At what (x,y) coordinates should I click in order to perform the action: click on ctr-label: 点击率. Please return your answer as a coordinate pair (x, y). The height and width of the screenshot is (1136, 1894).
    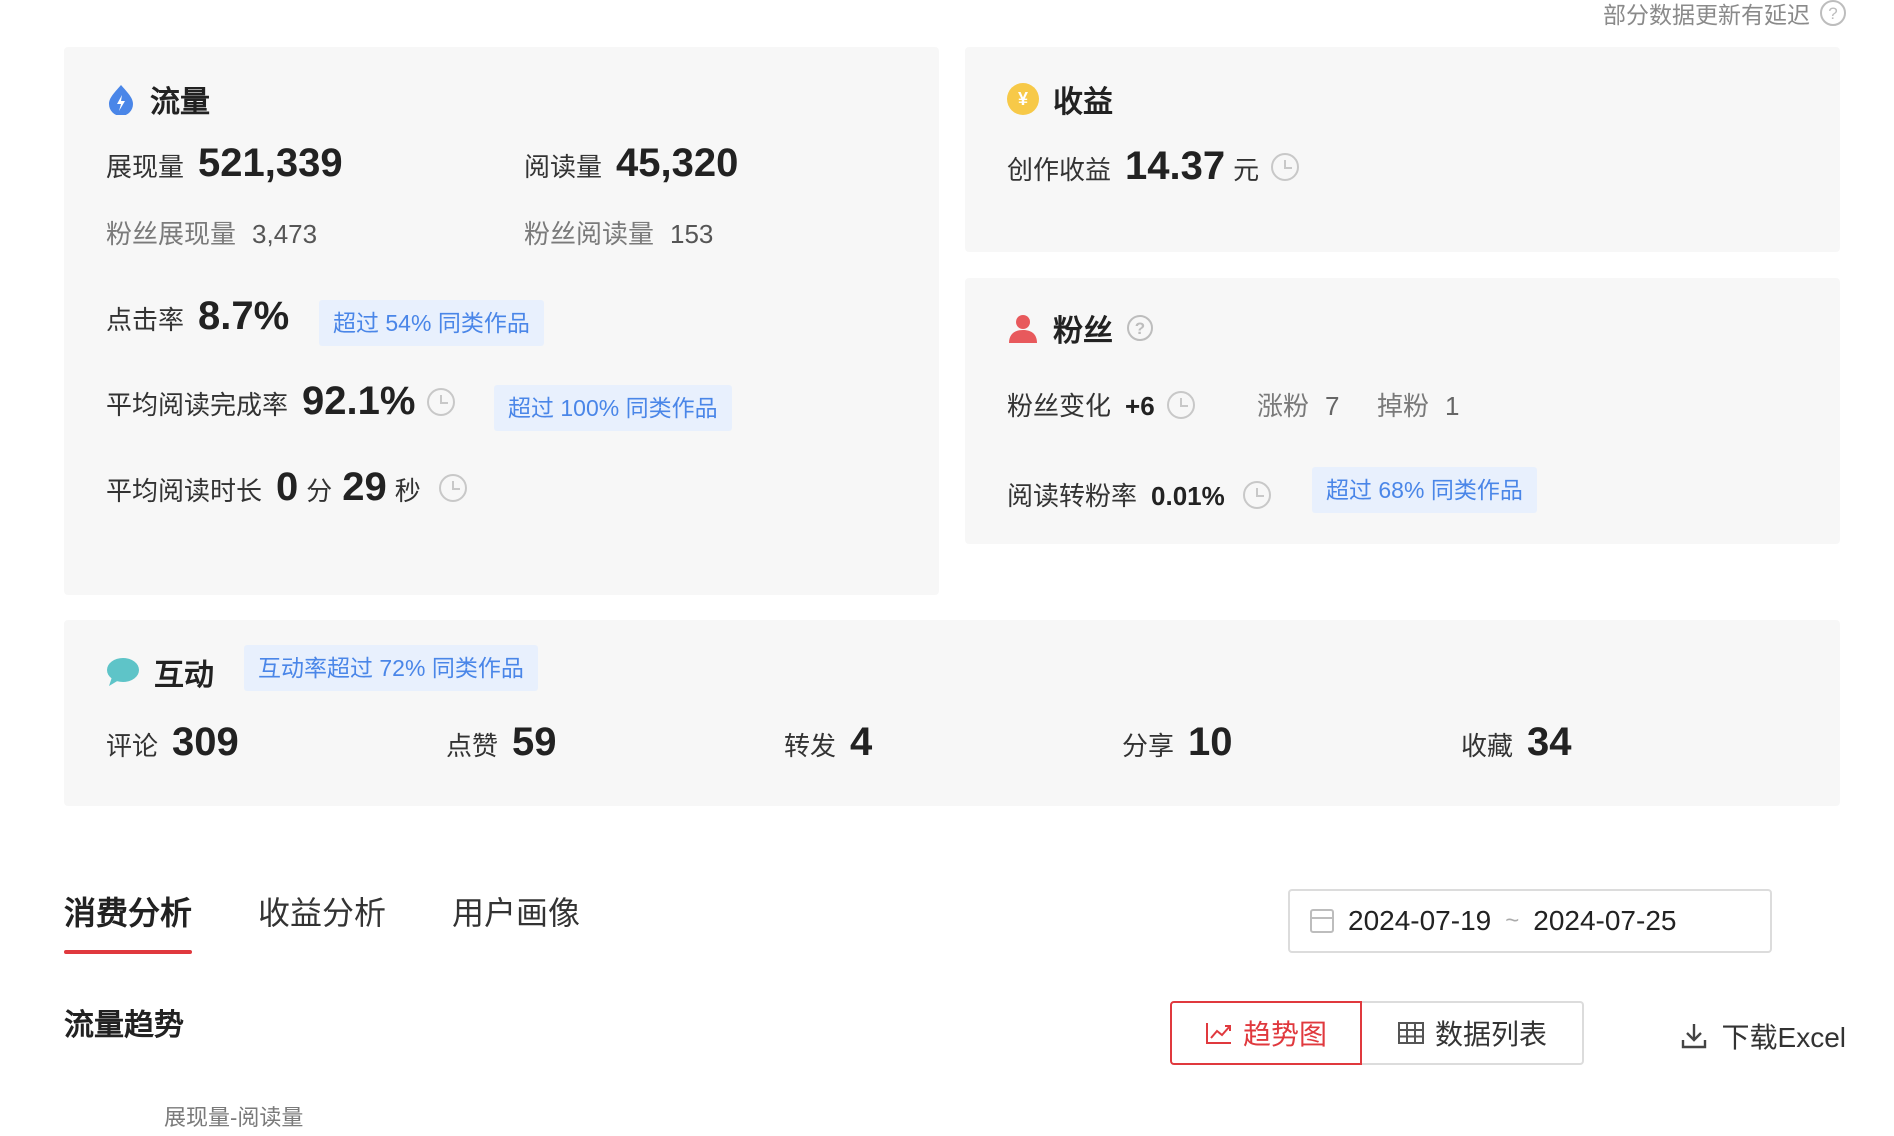
    Looking at the image, I should click on (145, 320).